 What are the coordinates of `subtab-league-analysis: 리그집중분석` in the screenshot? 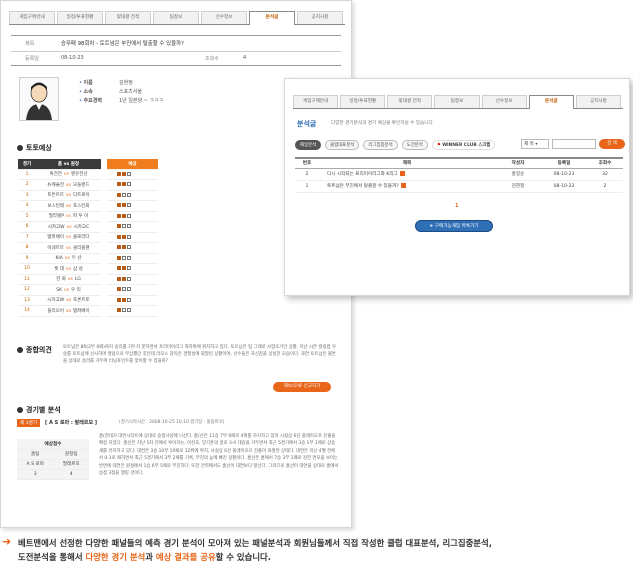 It's located at (380, 145).